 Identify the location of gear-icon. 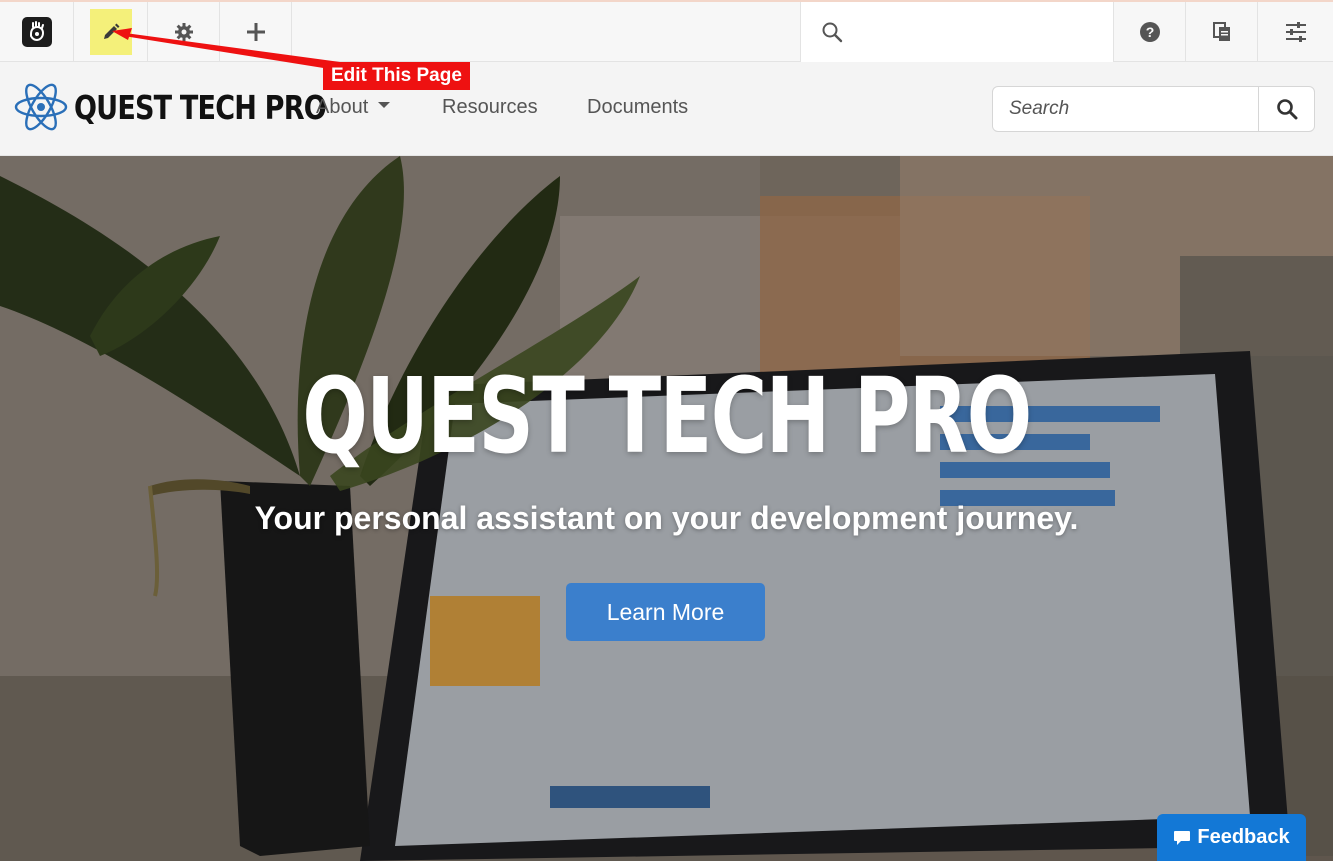
(183, 32).